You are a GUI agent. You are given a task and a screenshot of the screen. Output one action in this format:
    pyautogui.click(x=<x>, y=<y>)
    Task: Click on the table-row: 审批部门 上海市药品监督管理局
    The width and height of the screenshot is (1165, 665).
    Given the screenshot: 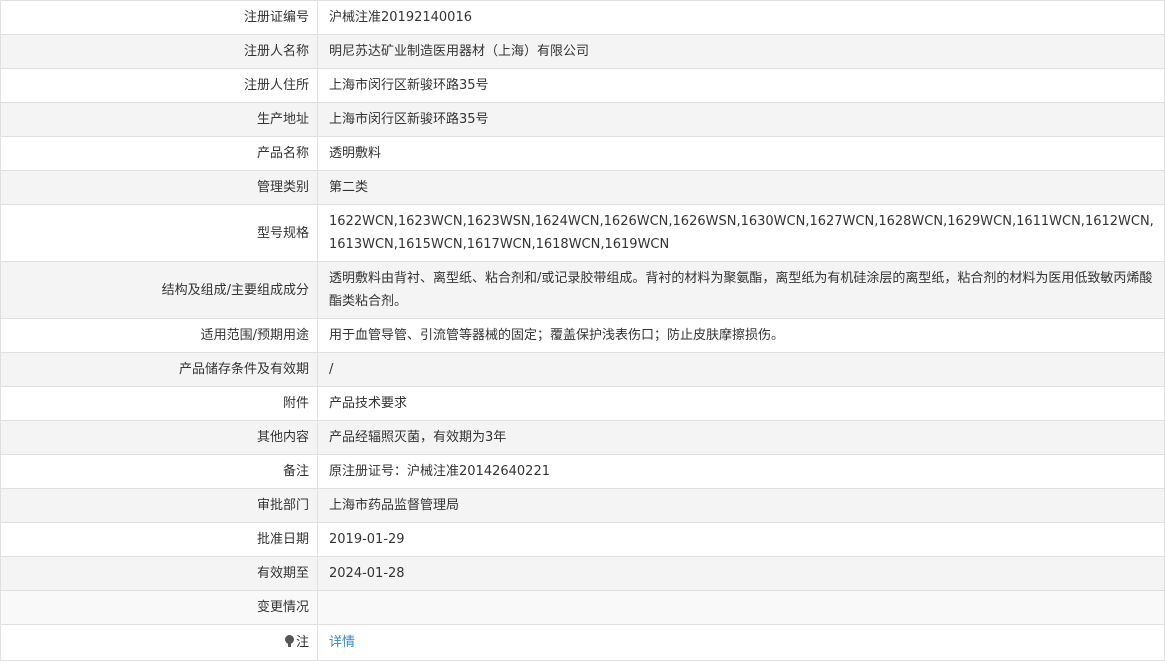 What is the action you would take?
    pyautogui.click(x=582, y=505)
    